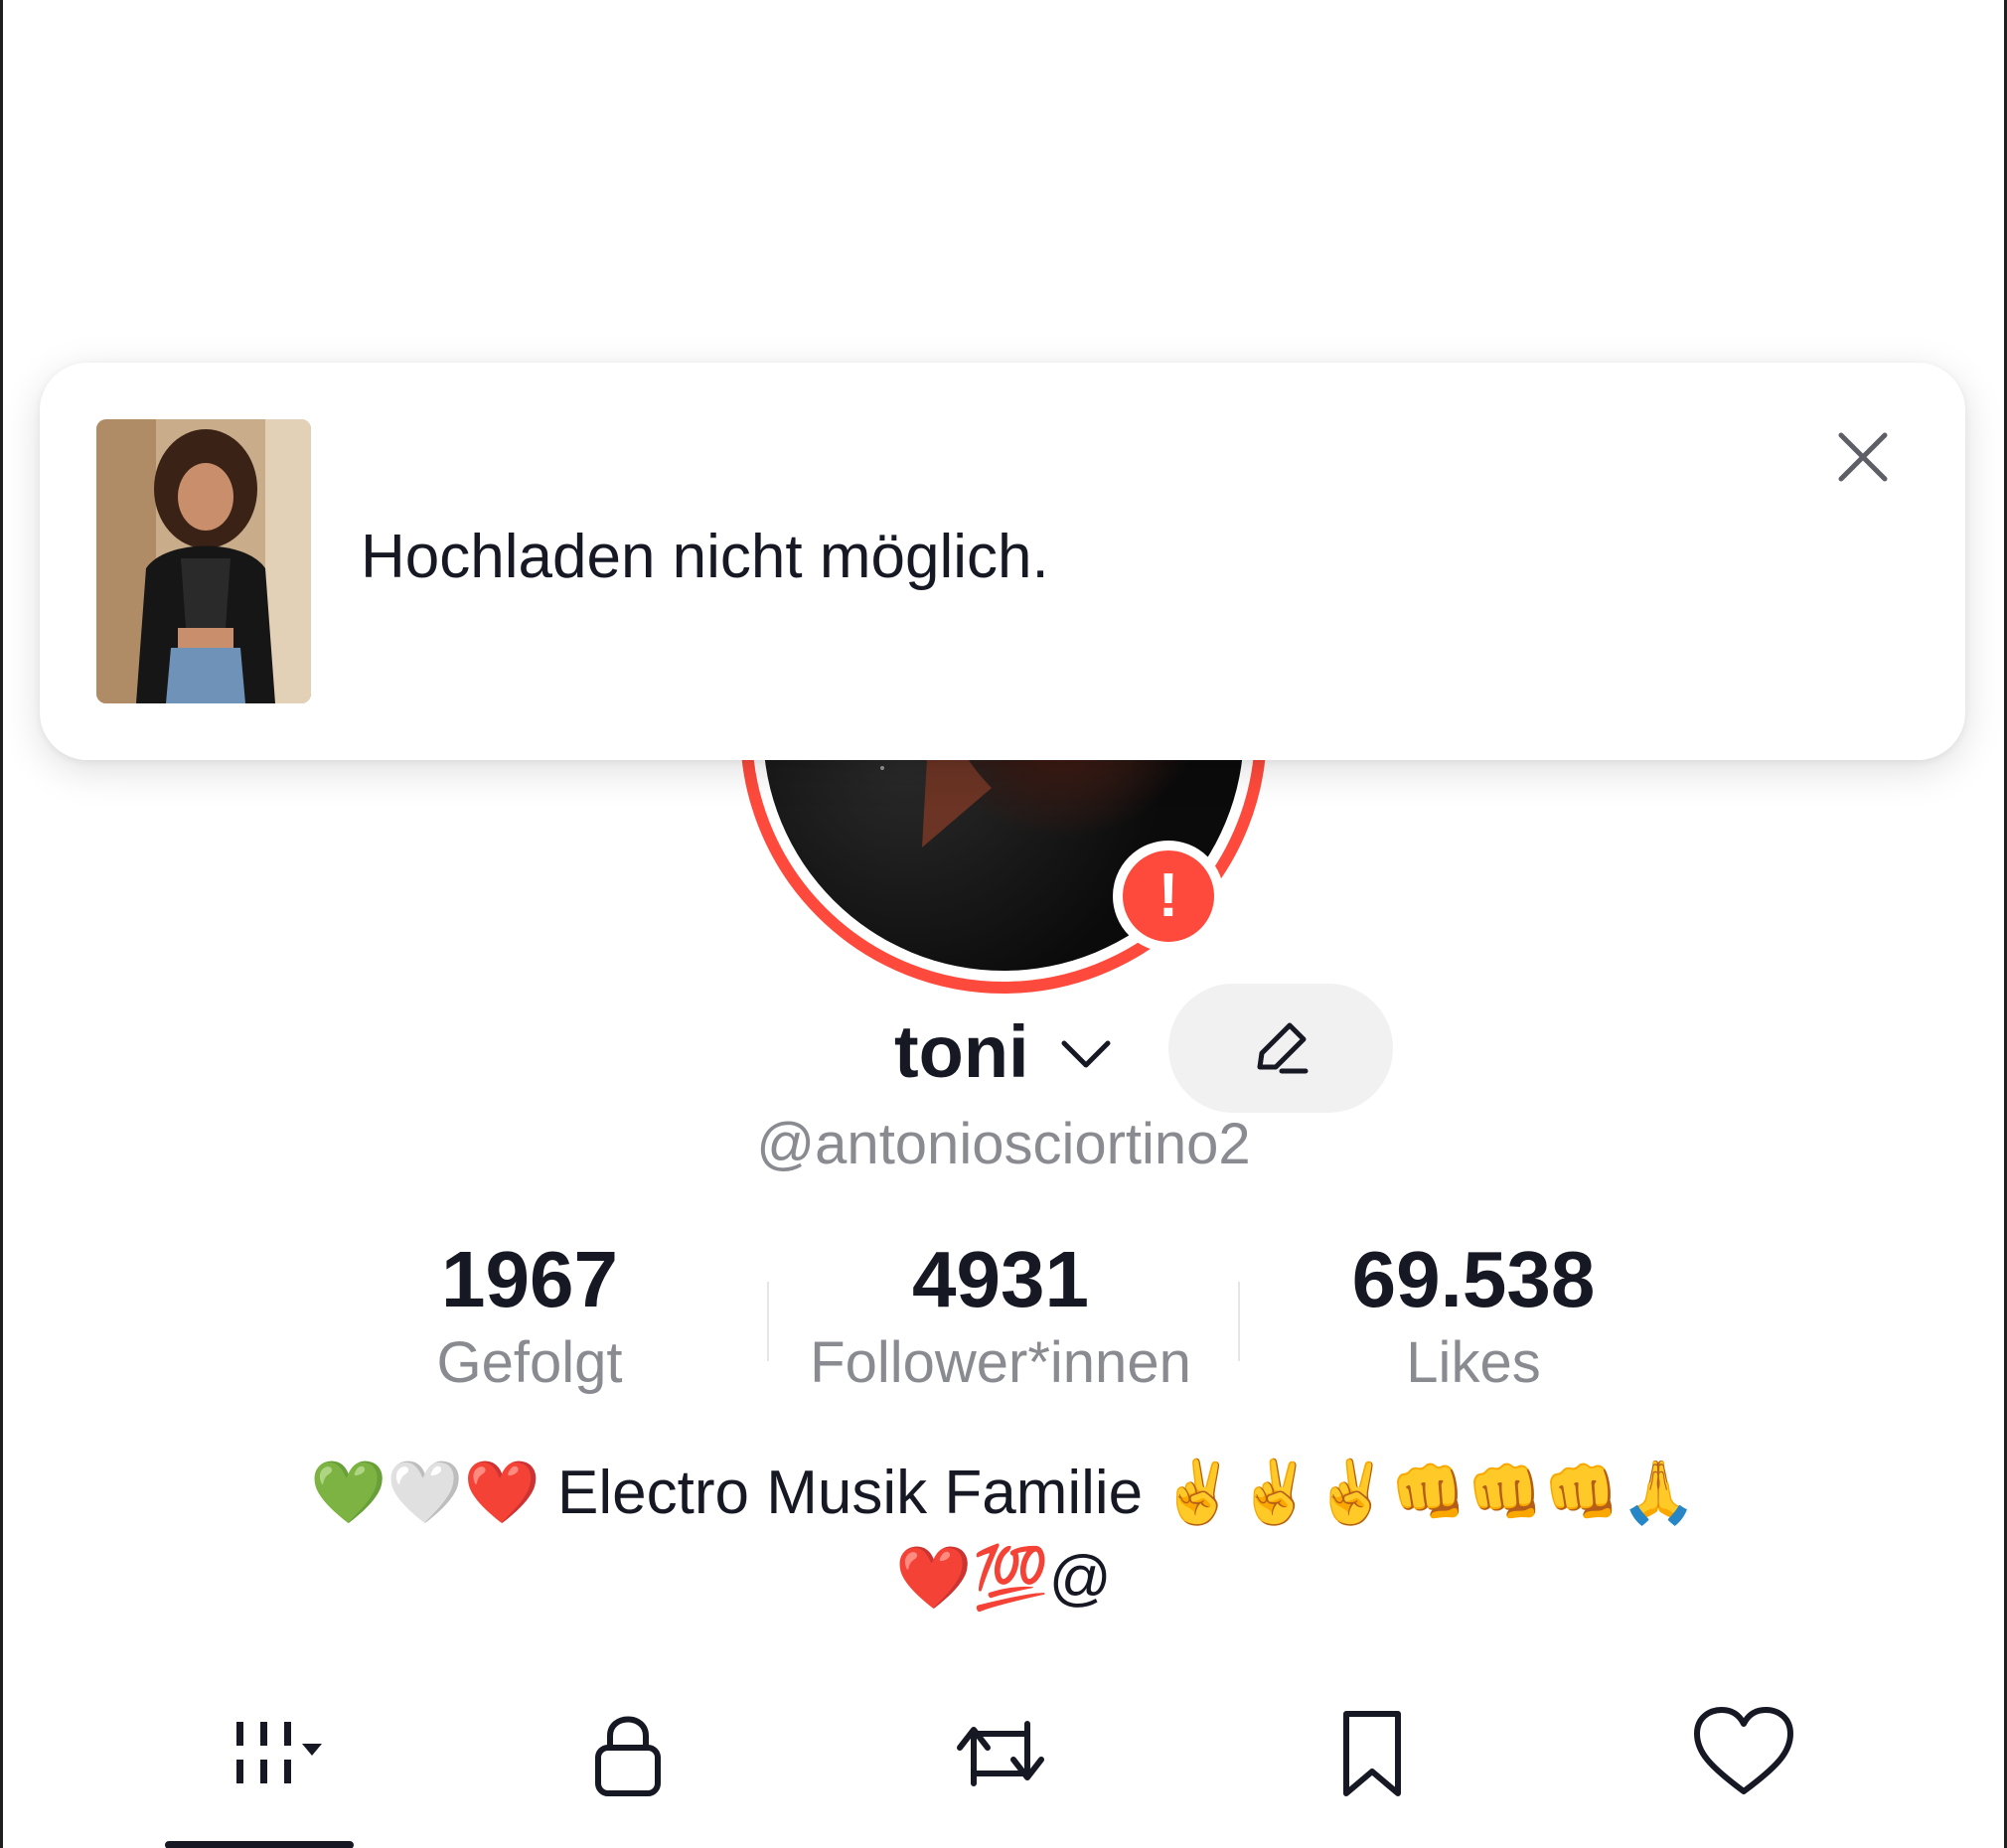 Image resolution: width=2007 pixels, height=1848 pixels. What do you see at coordinates (1003, 1144) in the screenshot?
I see `username: @antoniosciortino2` at bounding box center [1003, 1144].